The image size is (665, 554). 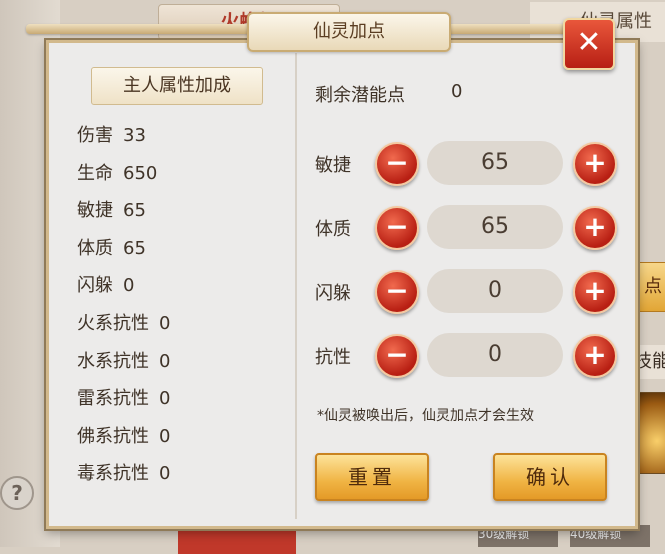 I want to click on stat-label: 抗性, so click(x=333, y=357).